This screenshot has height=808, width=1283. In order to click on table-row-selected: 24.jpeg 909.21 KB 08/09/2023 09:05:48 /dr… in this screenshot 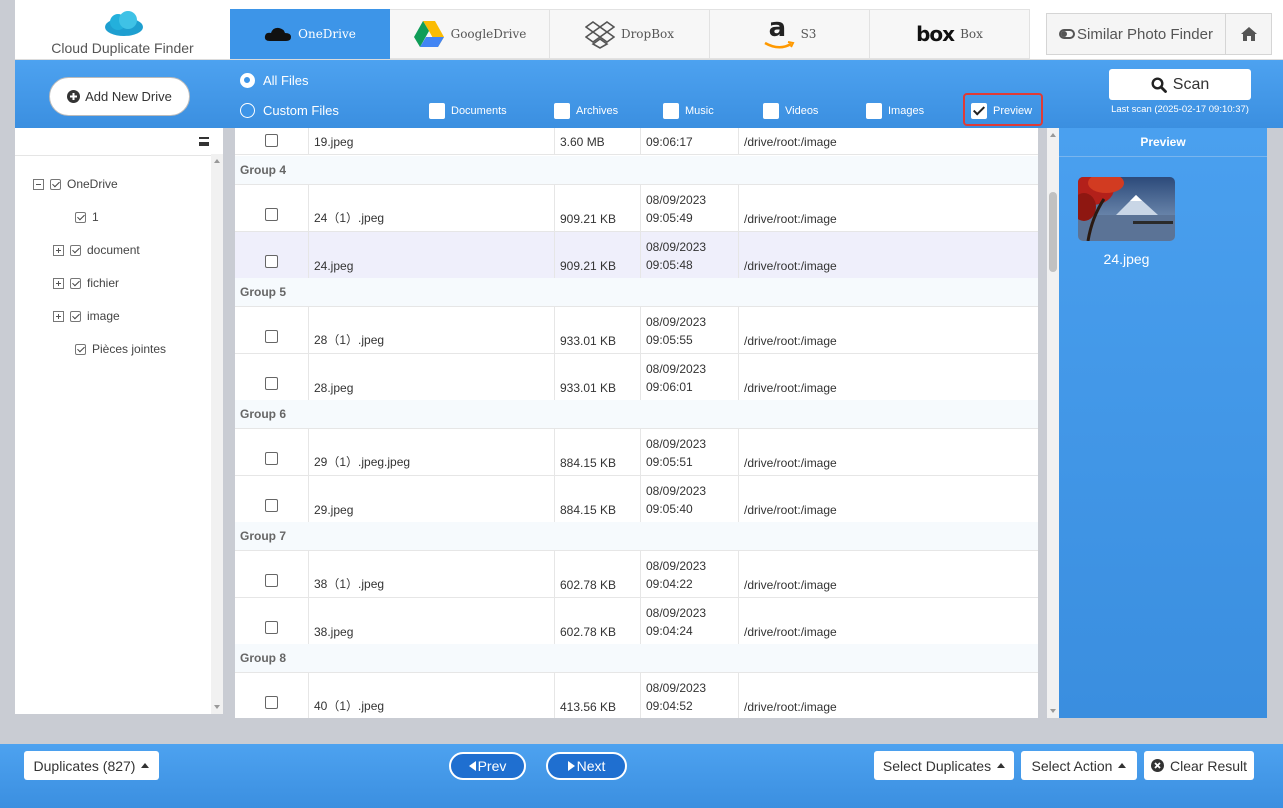, I will do `click(636, 255)`.